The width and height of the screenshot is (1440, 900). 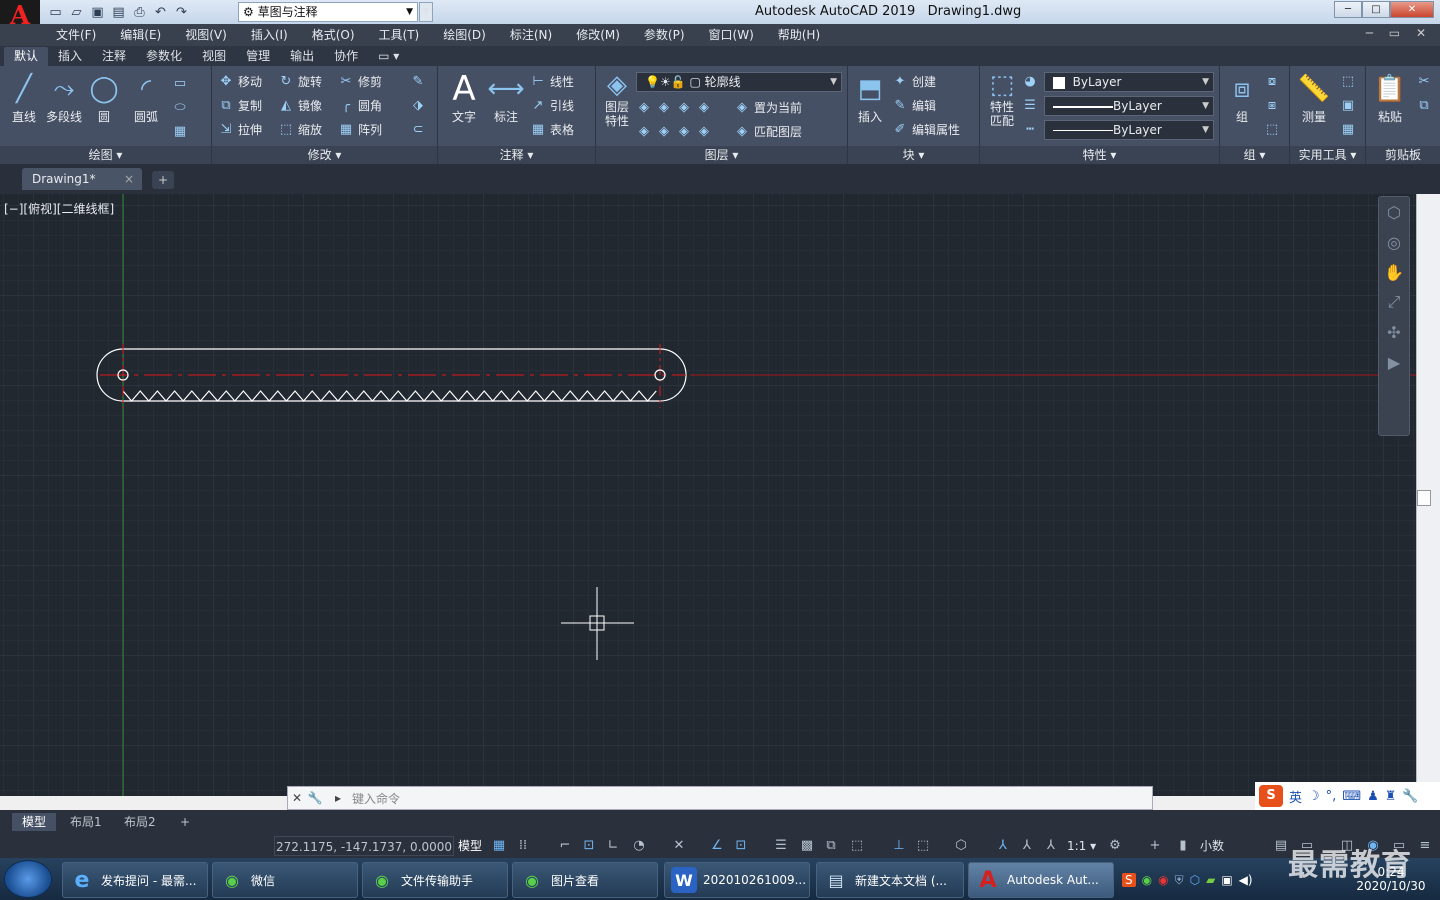 I want to click on draw-panel-title: 绘图 ▾, so click(x=105, y=155).